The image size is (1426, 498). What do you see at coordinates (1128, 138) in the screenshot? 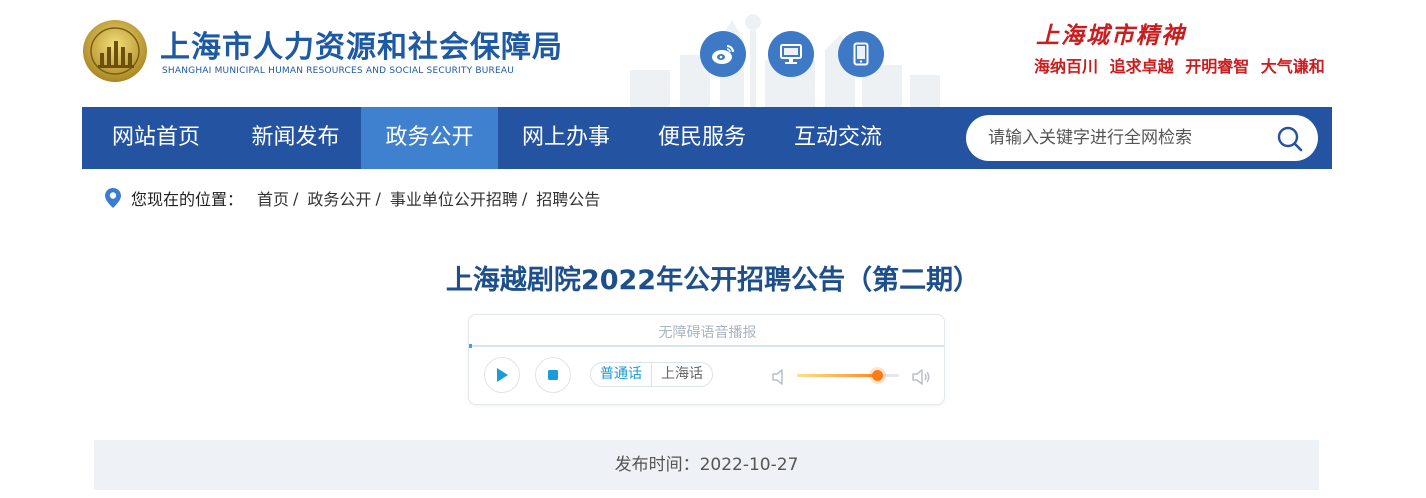
I see `search-input` at bounding box center [1128, 138].